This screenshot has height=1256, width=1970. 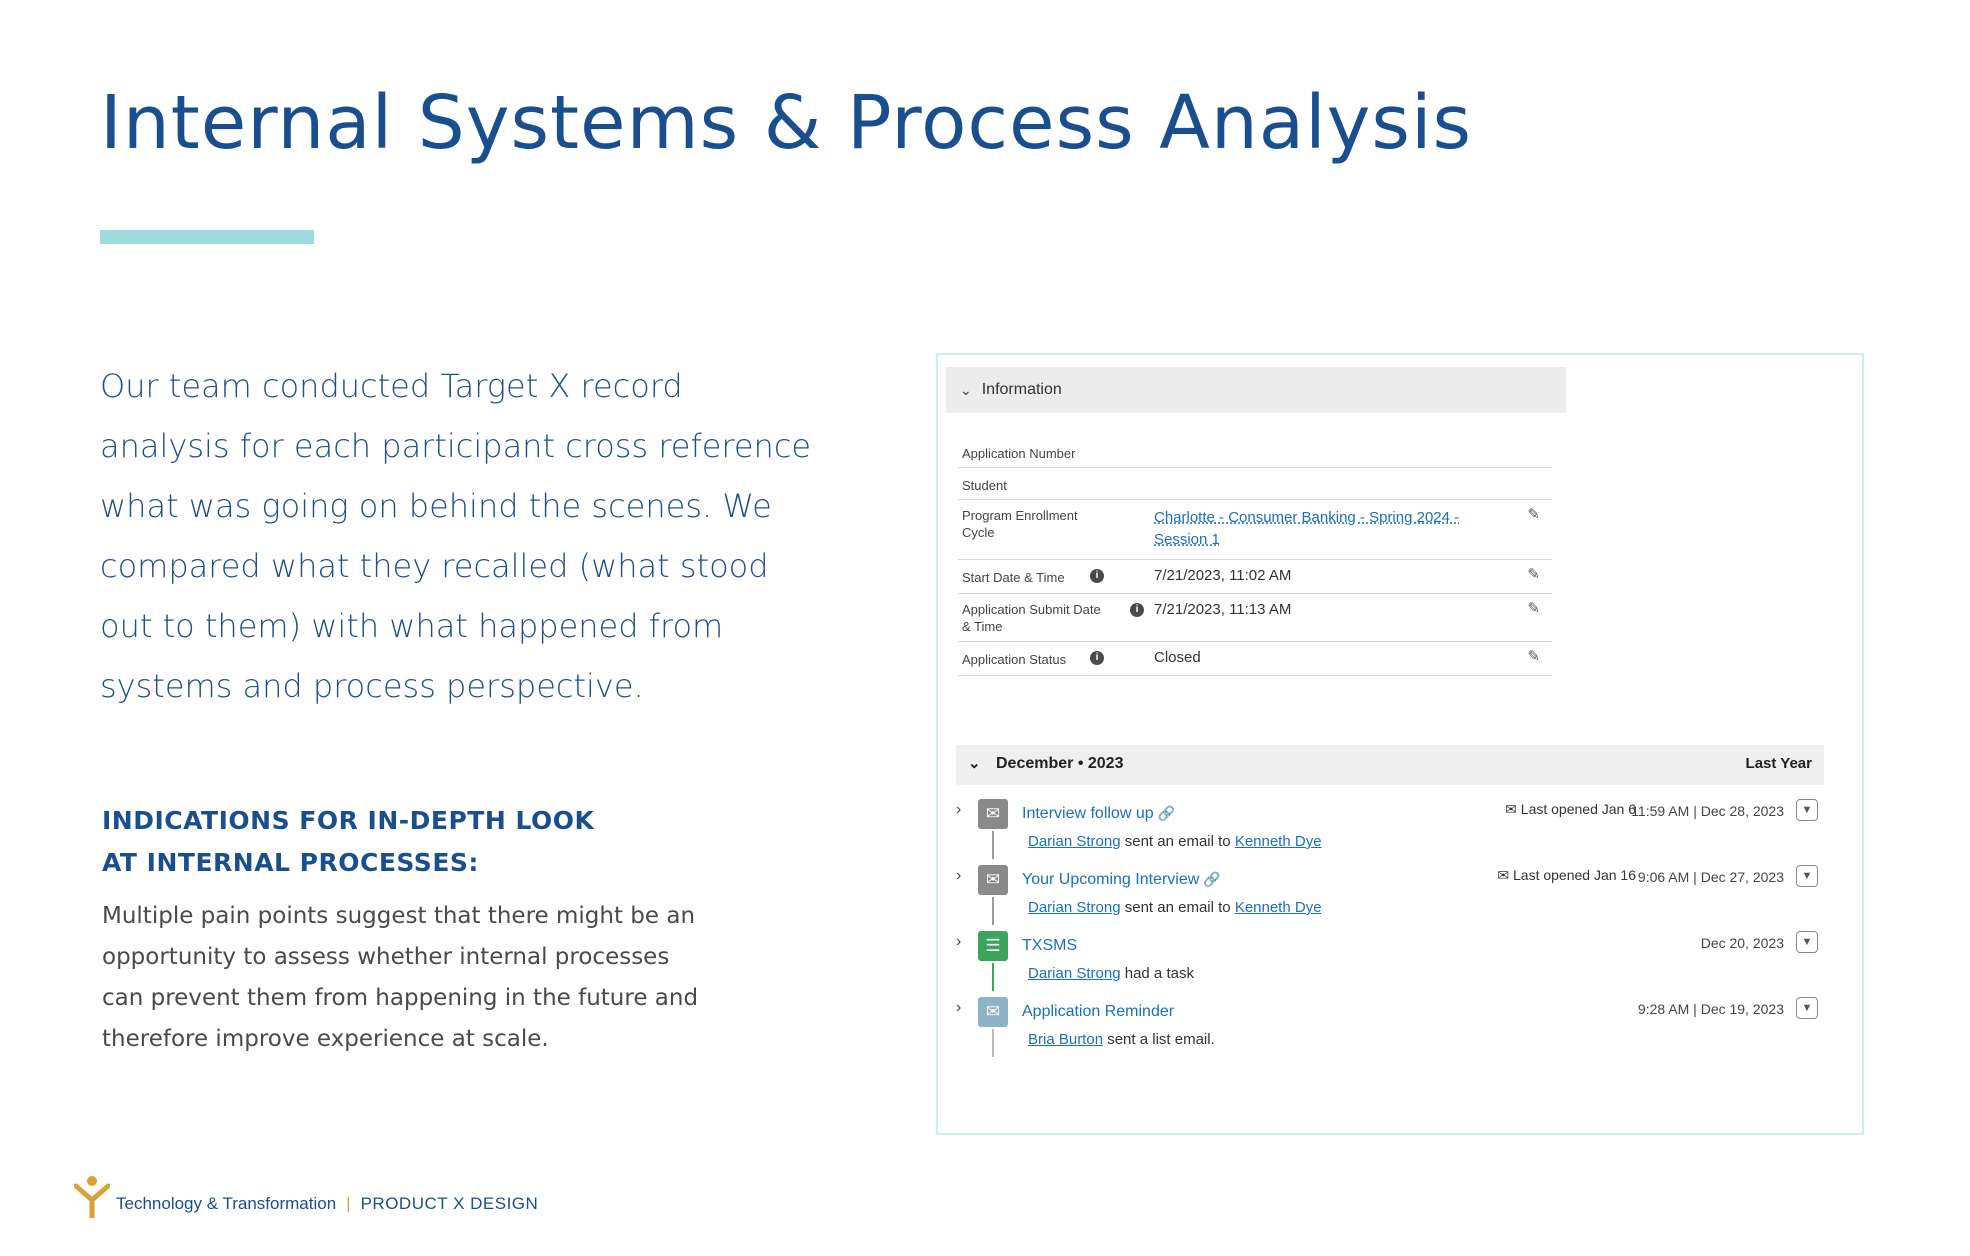 What do you see at coordinates (226, 1203) in the screenshot?
I see `footer-brand: Technology & Transformation` at bounding box center [226, 1203].